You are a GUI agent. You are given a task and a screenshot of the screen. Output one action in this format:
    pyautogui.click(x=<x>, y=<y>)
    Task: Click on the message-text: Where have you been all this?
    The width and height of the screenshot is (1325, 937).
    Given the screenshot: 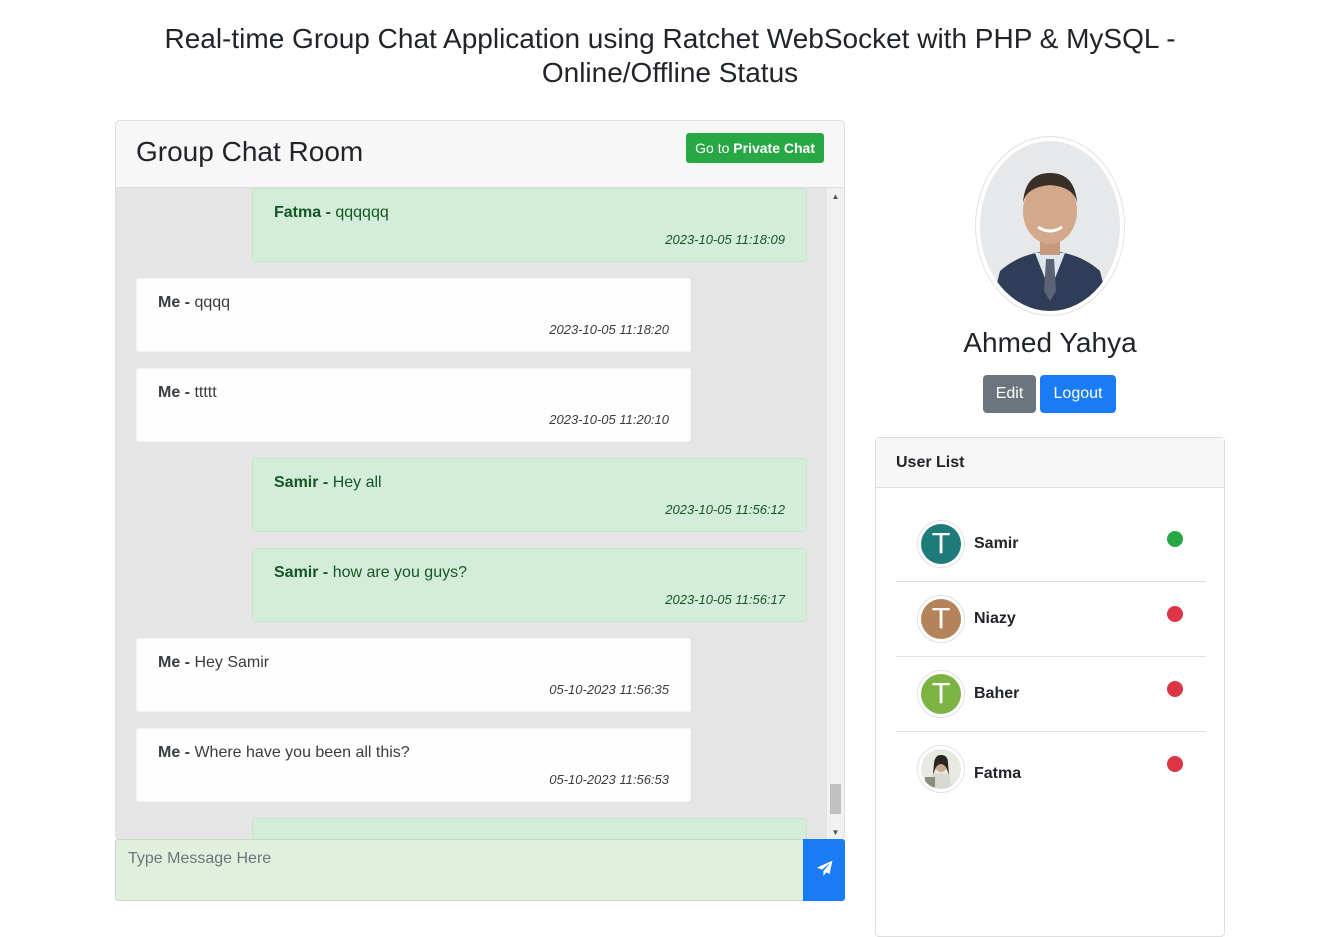 What is the action you would take?
    pyautogui.click(x=302, y=752)
    